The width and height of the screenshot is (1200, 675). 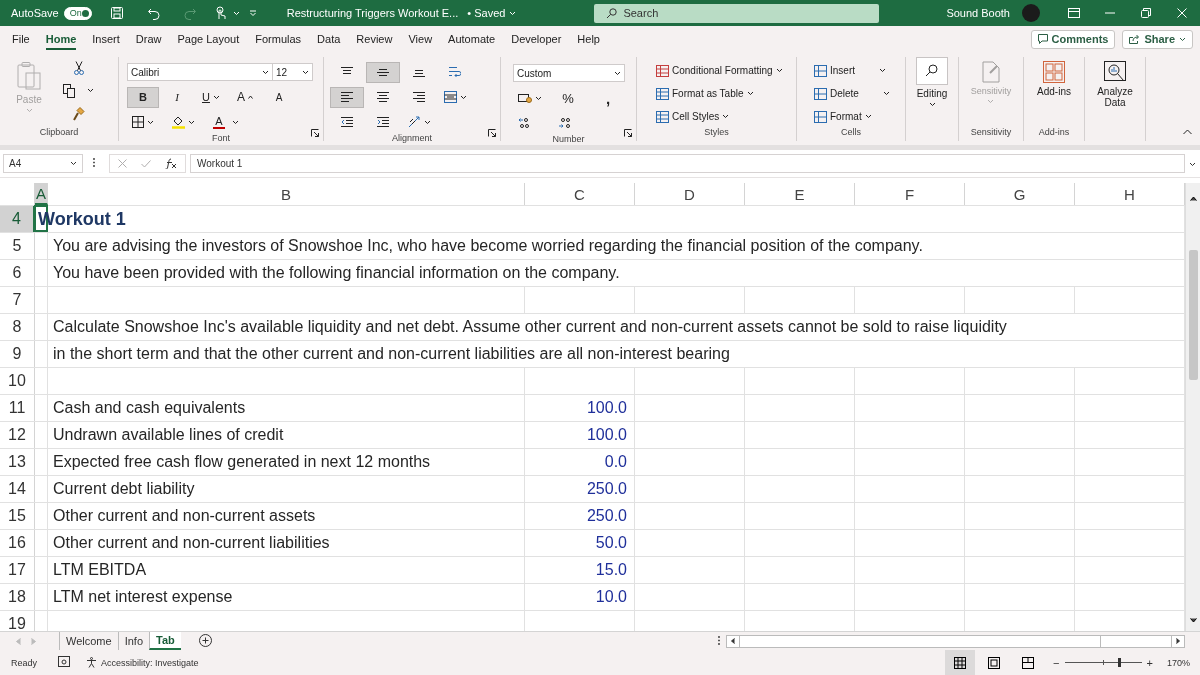 What do you see at coordinates (41, 194) in the screenshot?
I see `column-header: A` at bounding box center [41, 194].